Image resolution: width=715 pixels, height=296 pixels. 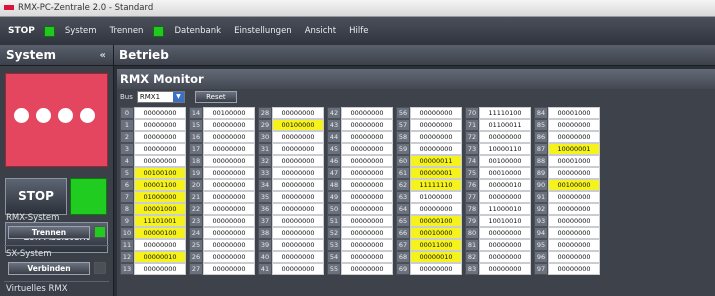 I want to click on collapse-icon: «, so click(x=103, y=55).